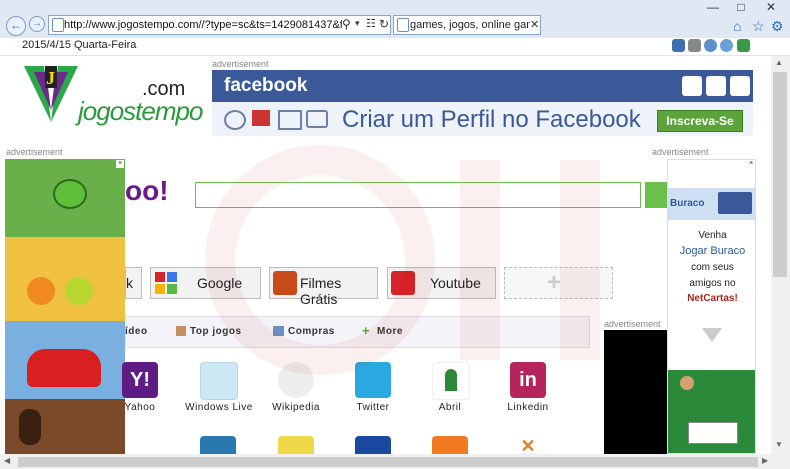 The height and width of the screenshot is (469, 790). What do you see at coordinates (451, 381) in the screenshot?
I see `abril-icon` at bounding box center [451, 381].